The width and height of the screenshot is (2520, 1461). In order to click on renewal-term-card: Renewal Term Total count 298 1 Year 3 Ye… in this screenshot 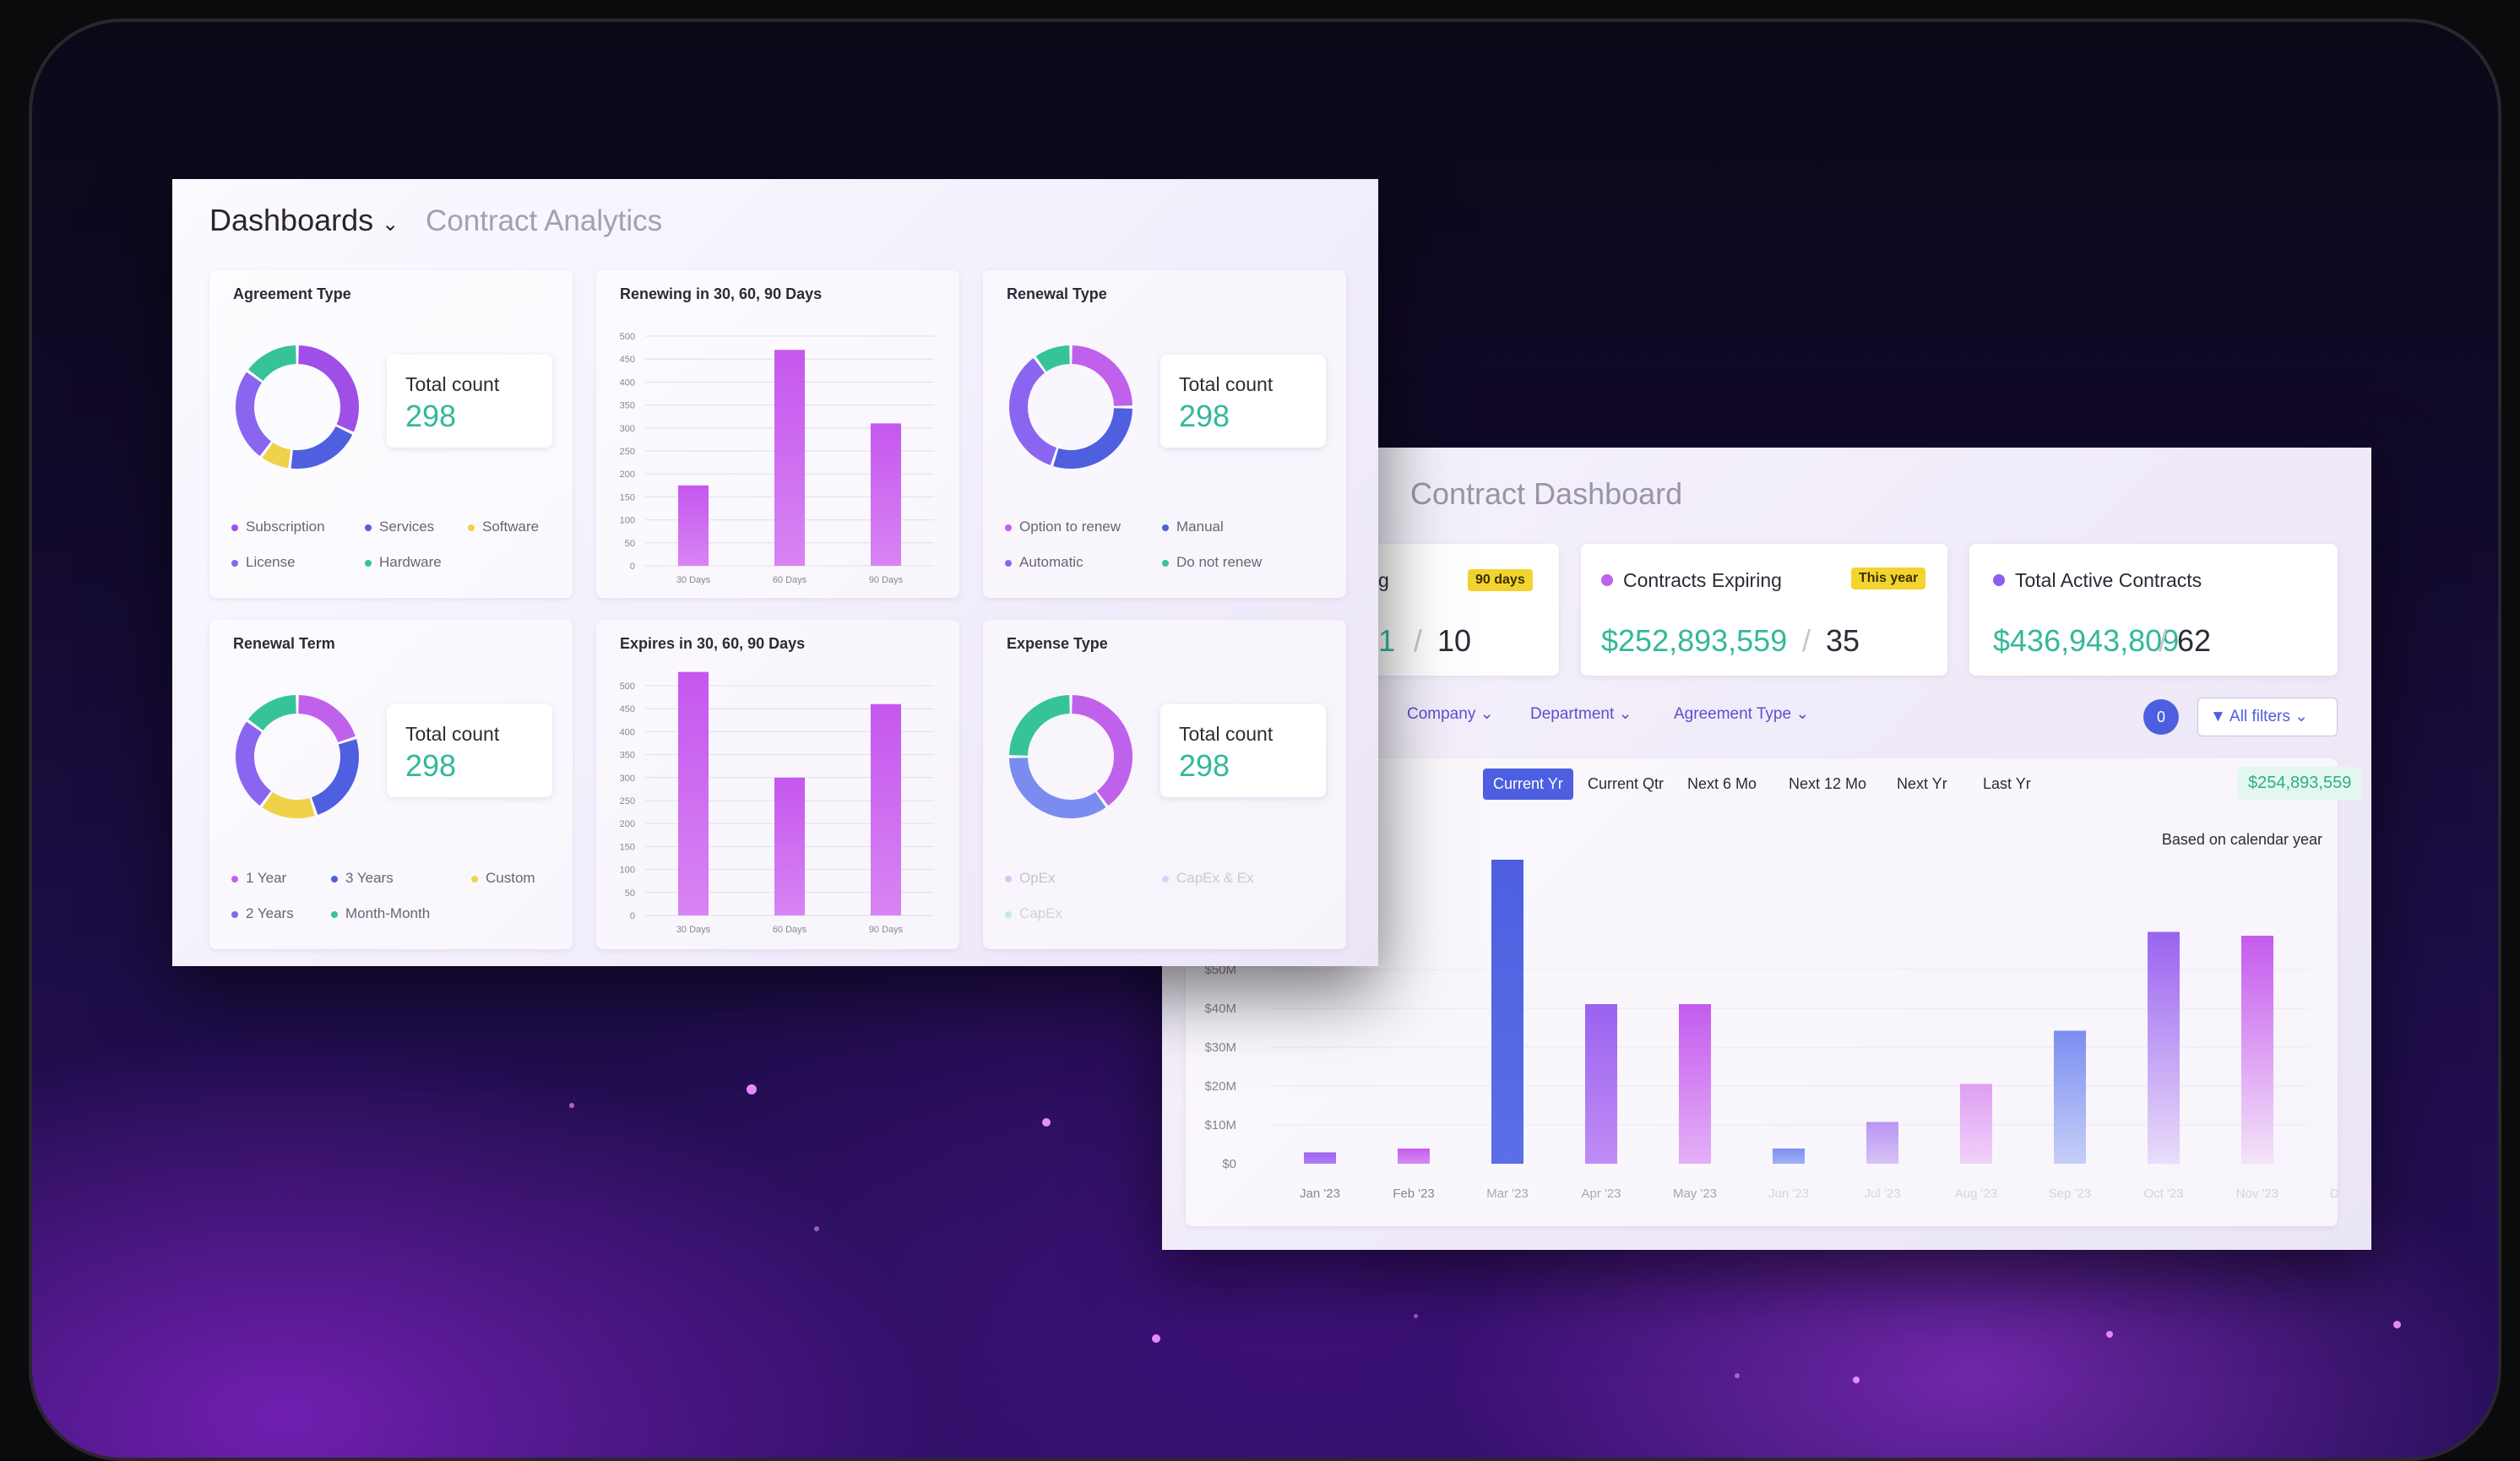, I will do `click(391, 784)`.